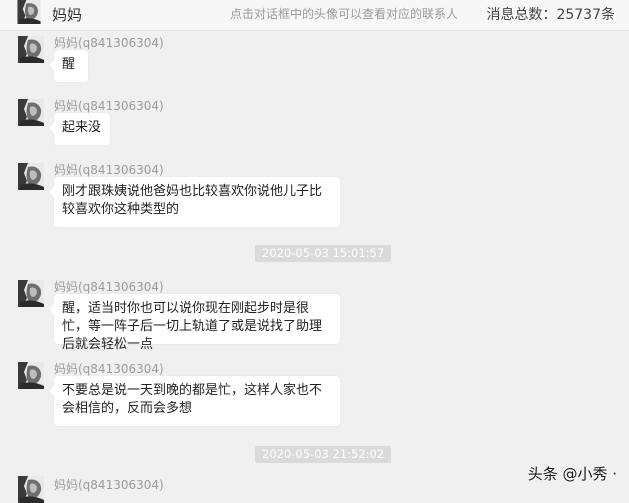  I want to click on message-bubble: 起来没, so click(79, 129).